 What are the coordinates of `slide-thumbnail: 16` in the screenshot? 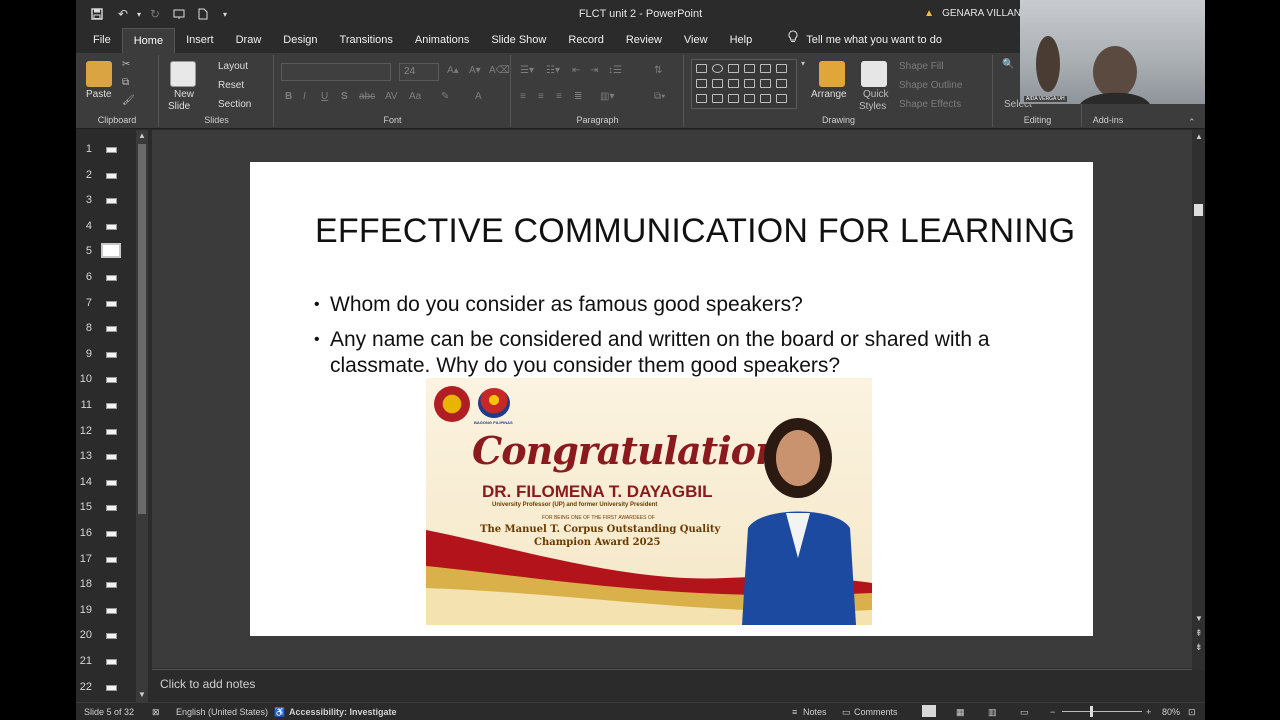 It's located at (105, 534).